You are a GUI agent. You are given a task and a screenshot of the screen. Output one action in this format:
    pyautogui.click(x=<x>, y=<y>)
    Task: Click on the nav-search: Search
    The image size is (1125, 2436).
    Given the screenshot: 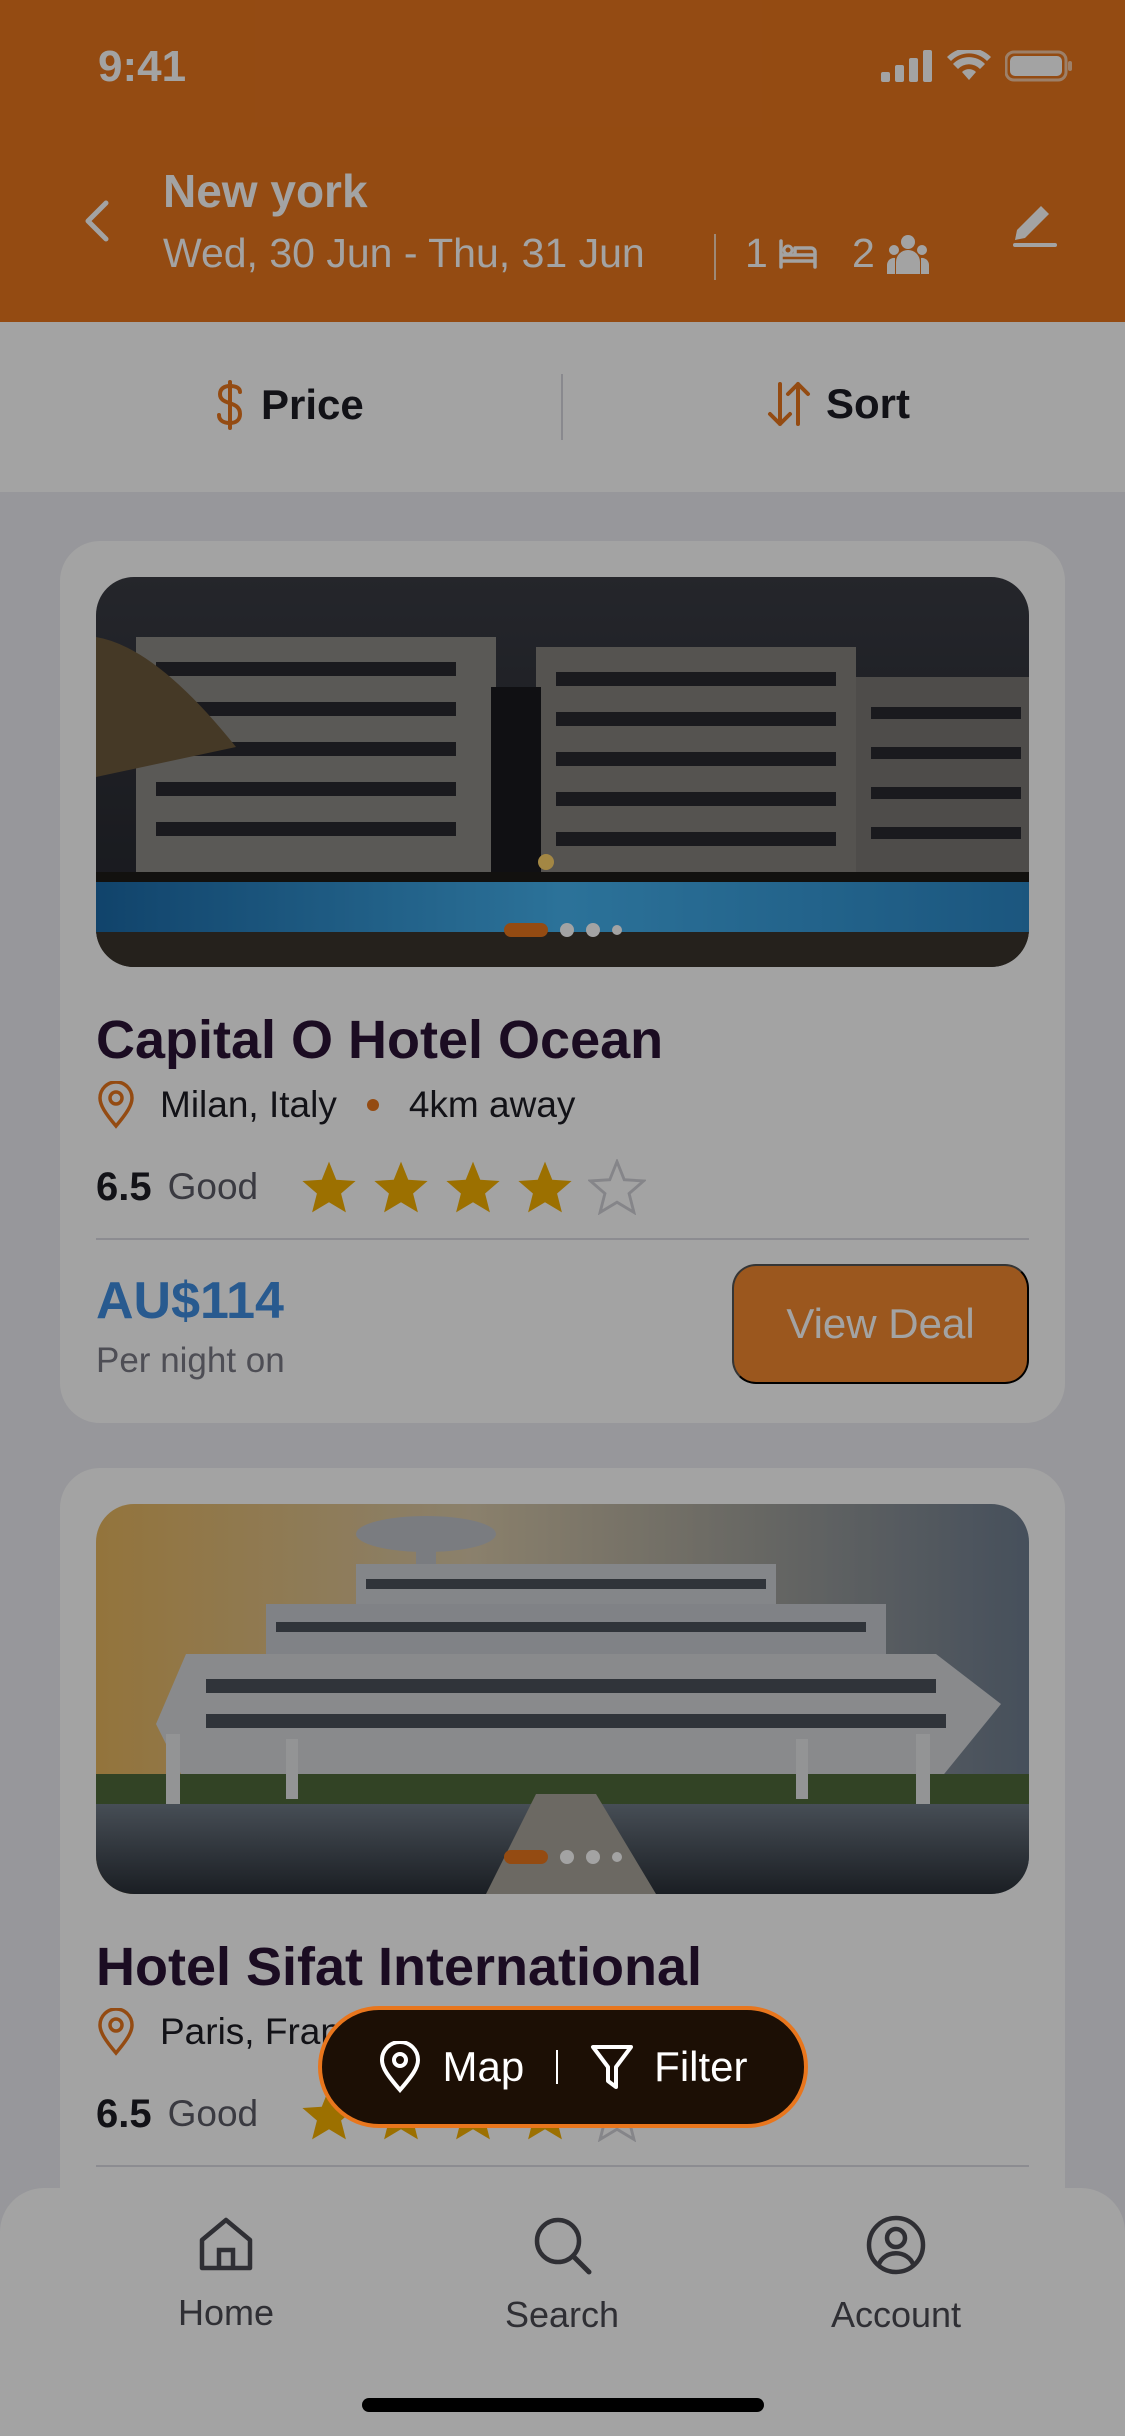 What is the action you would take?
    pyautogui.click(x=562, y=2275)
    